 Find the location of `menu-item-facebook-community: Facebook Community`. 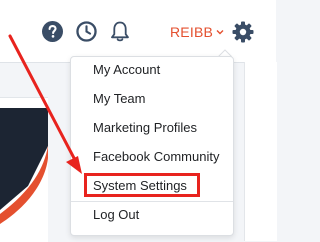

menu-item-facebook-community: Facebook Community is located at coordinates (156, 157).